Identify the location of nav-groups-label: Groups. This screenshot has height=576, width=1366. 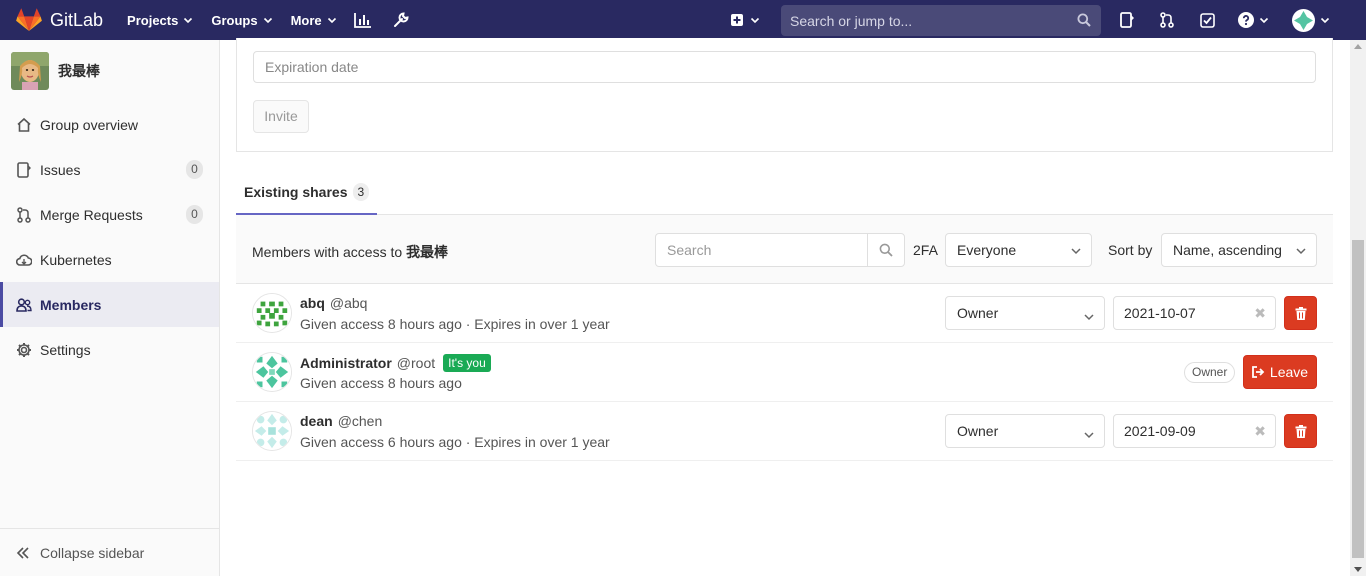
(234, 20).